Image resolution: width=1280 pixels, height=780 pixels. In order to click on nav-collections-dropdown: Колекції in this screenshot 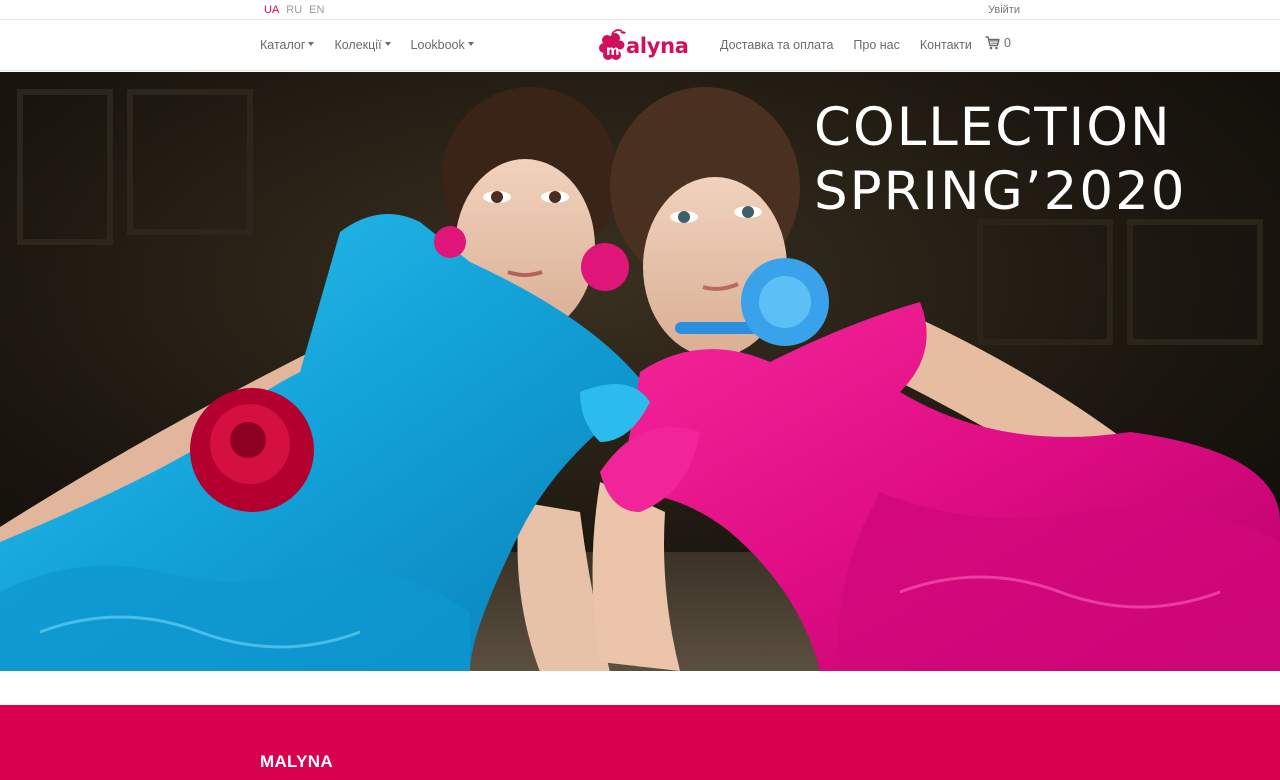, I will do `click(362, 45)`.